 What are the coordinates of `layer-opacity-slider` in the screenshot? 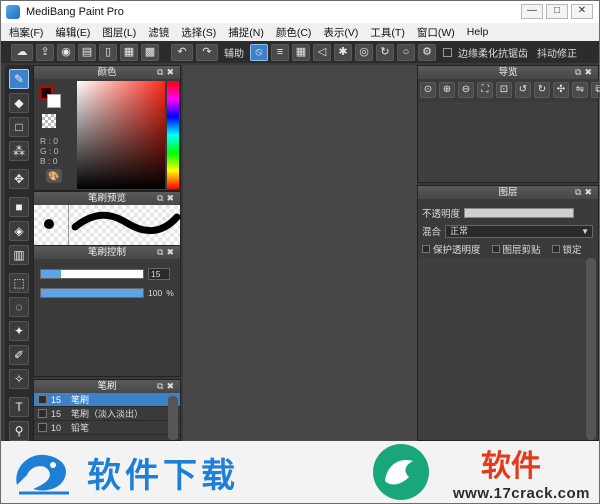 It's located at (519, 213).